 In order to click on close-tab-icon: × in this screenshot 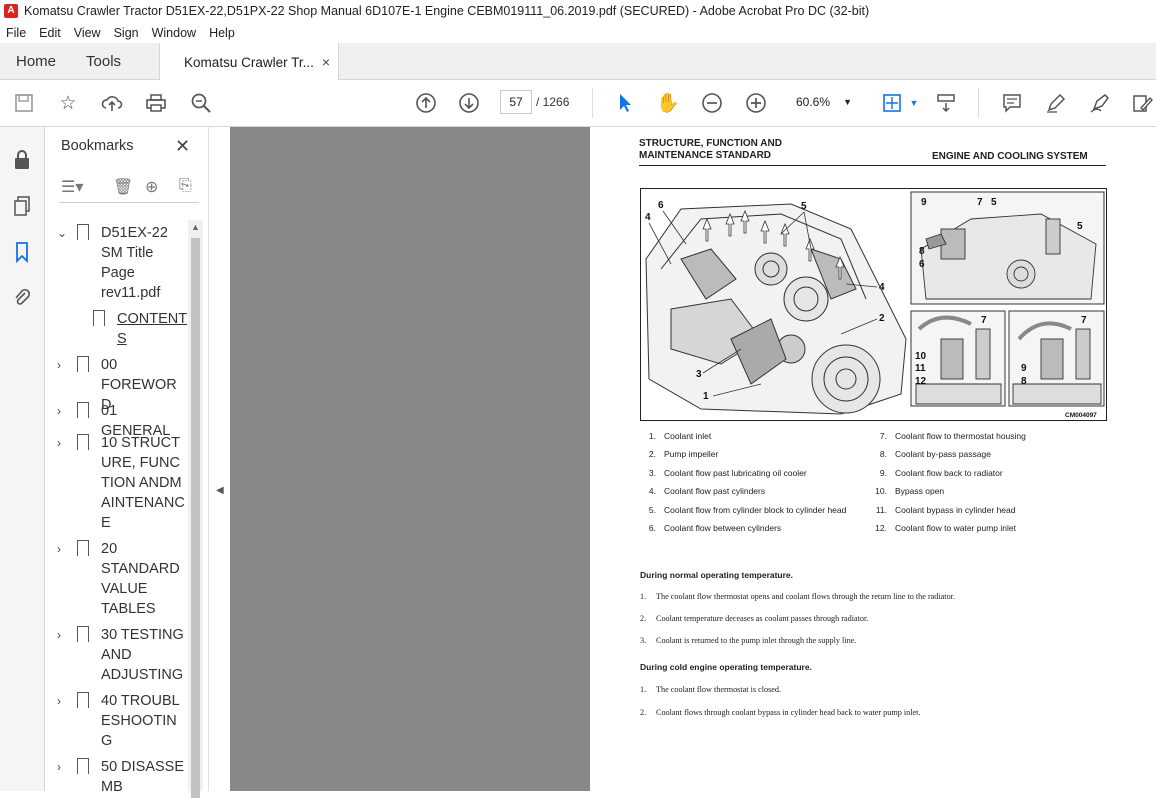, I will do `click(326, 62)`.